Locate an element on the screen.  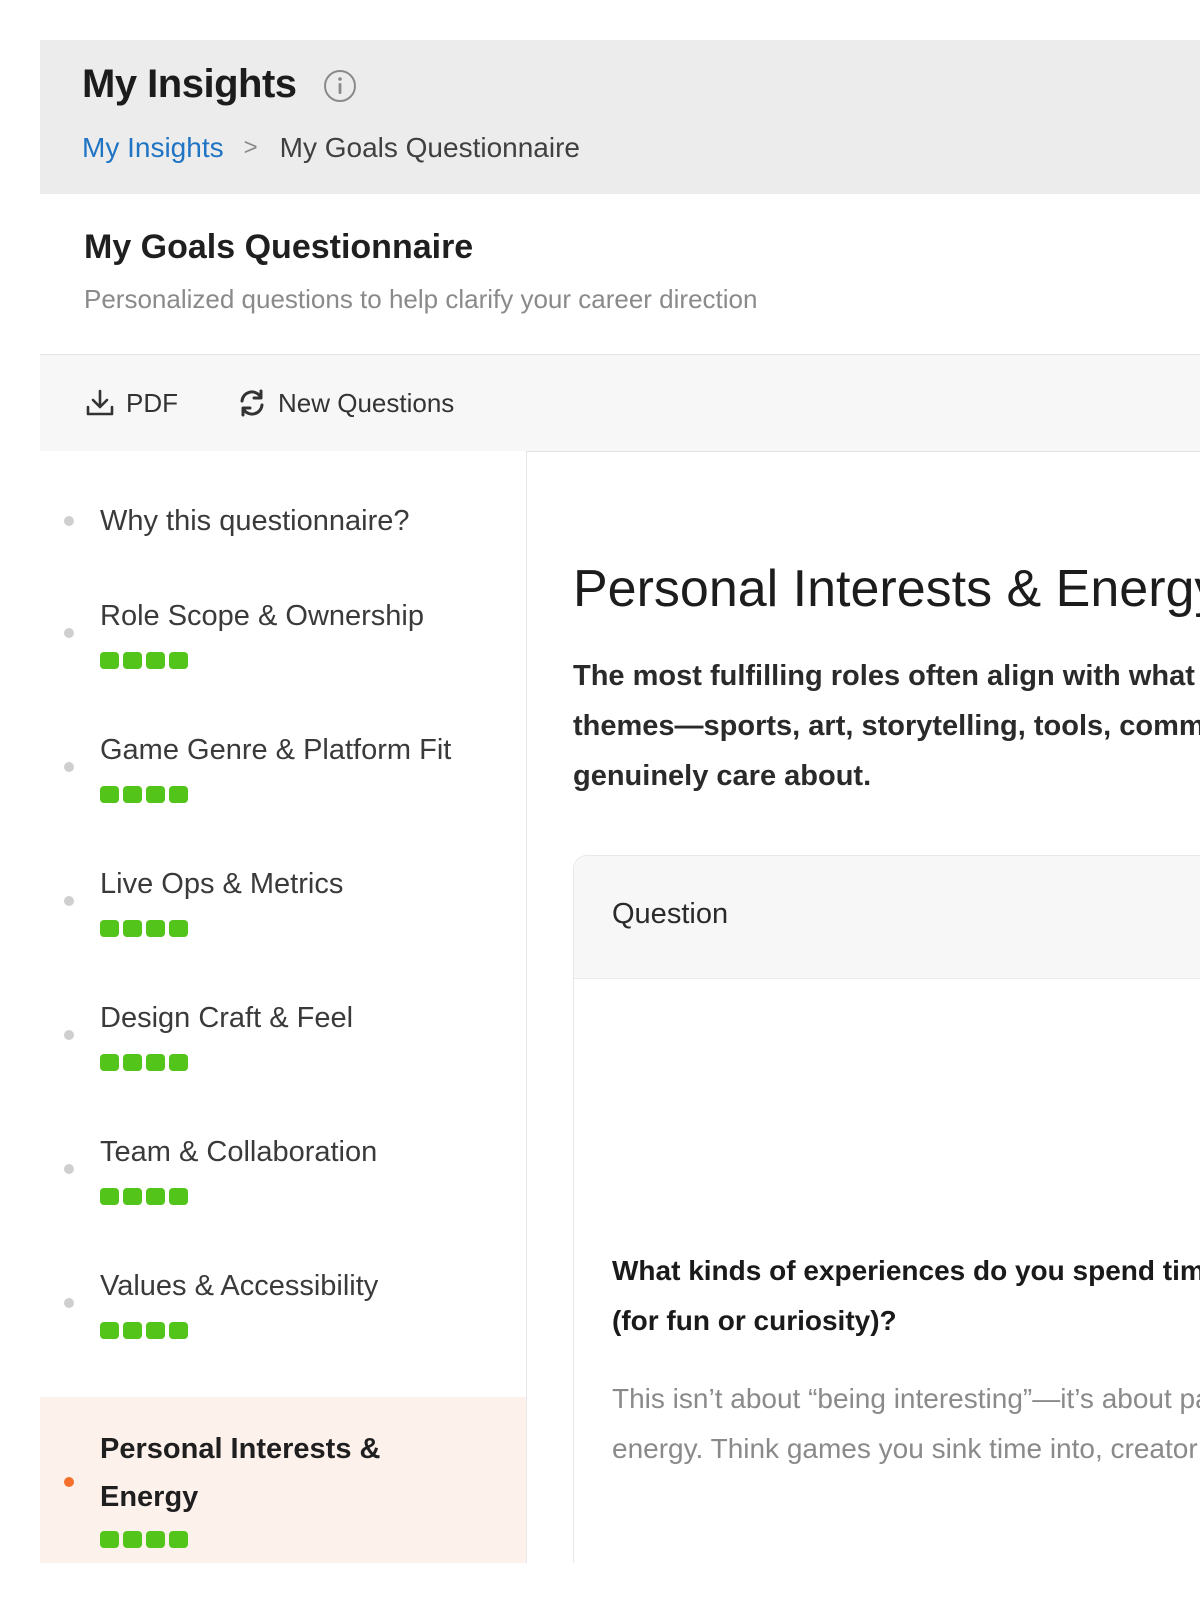
page-title: My Goals Questionnaire is located at coordinates (279, 247).